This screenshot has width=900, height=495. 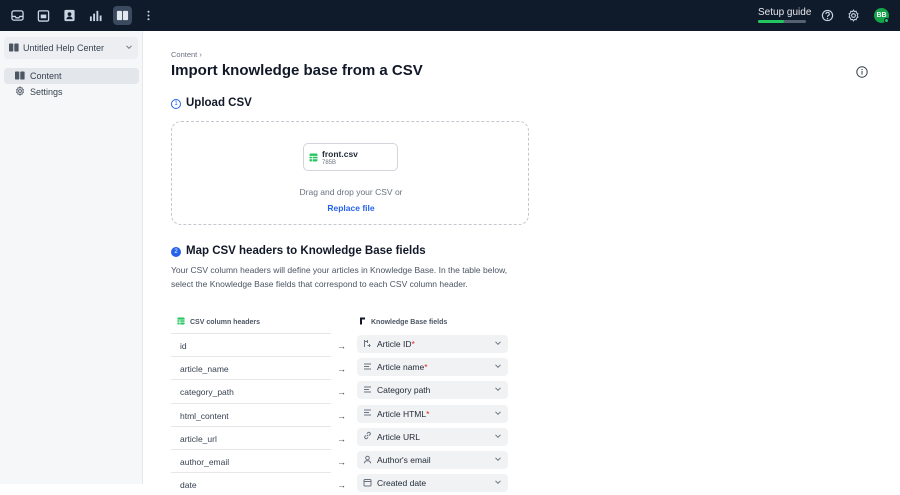 What do you see at coordinates (17, 15) in the screenshot?
I see `inbox-icon` at bounding box center [17, 15].